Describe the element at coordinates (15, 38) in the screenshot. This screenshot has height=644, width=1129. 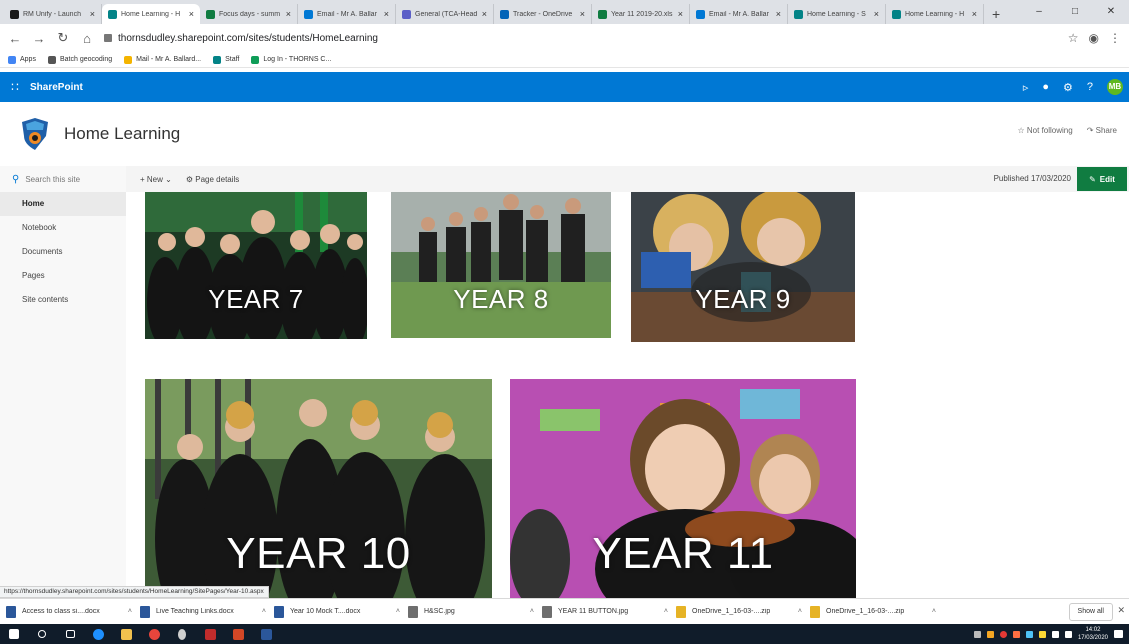
I see `back-icon: ←` at that location.